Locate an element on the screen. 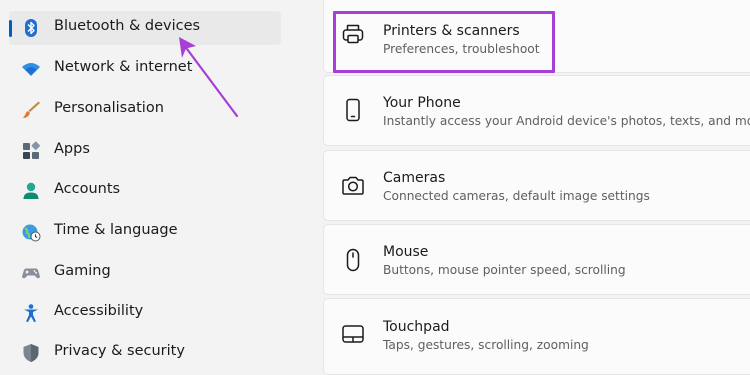  phone-icon is located at coordinates (353, 110).